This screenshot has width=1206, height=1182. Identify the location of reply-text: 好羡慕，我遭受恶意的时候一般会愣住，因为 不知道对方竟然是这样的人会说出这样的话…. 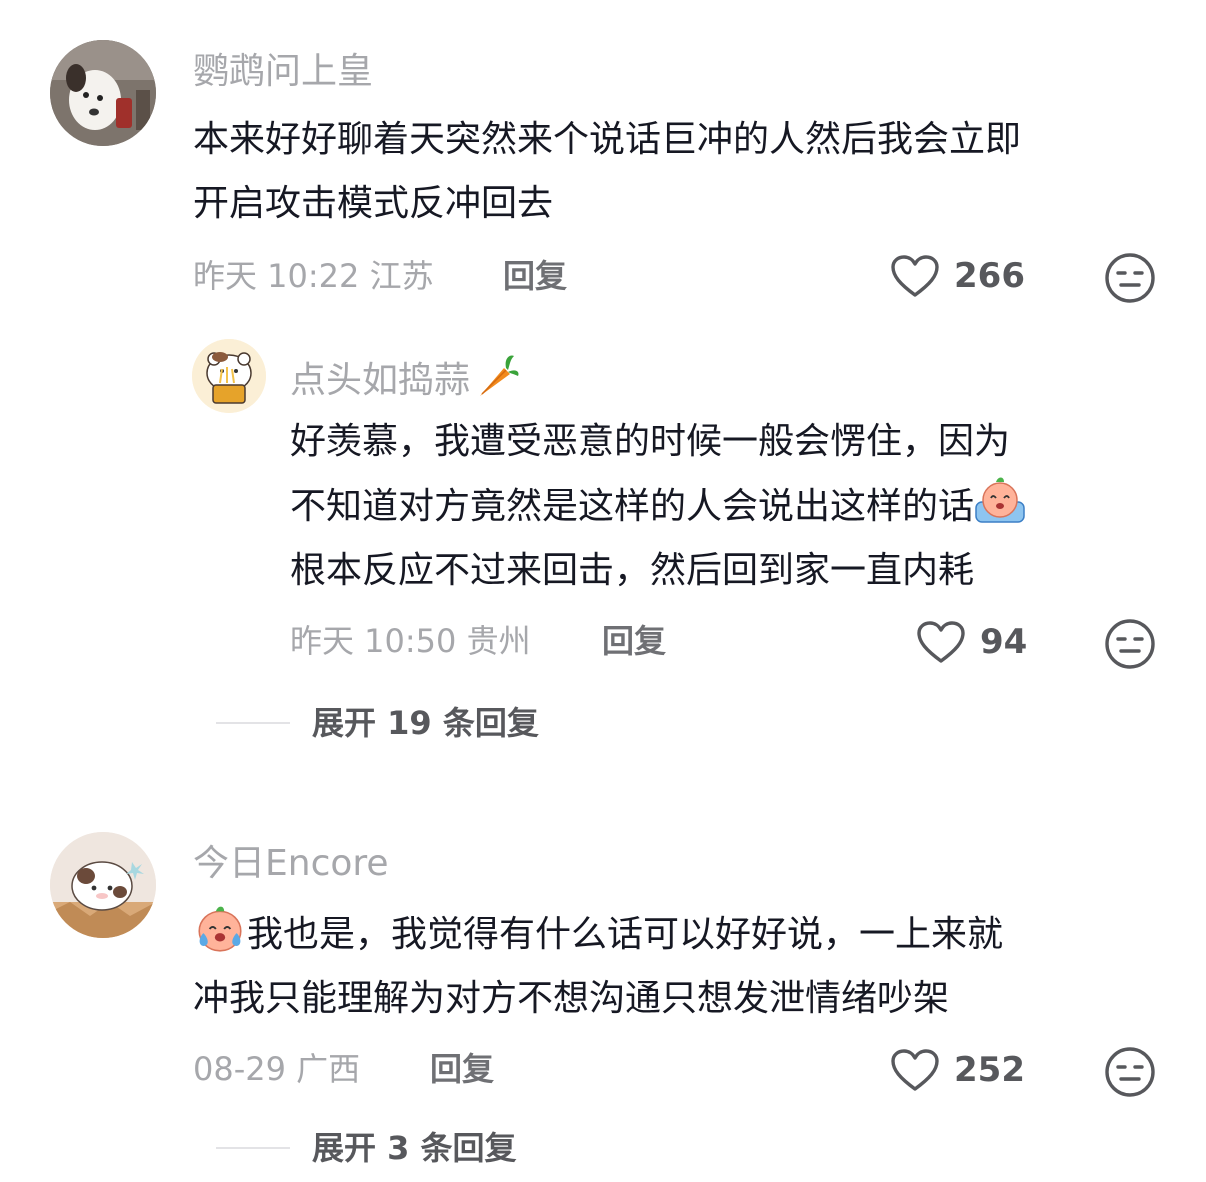
(658, 506).